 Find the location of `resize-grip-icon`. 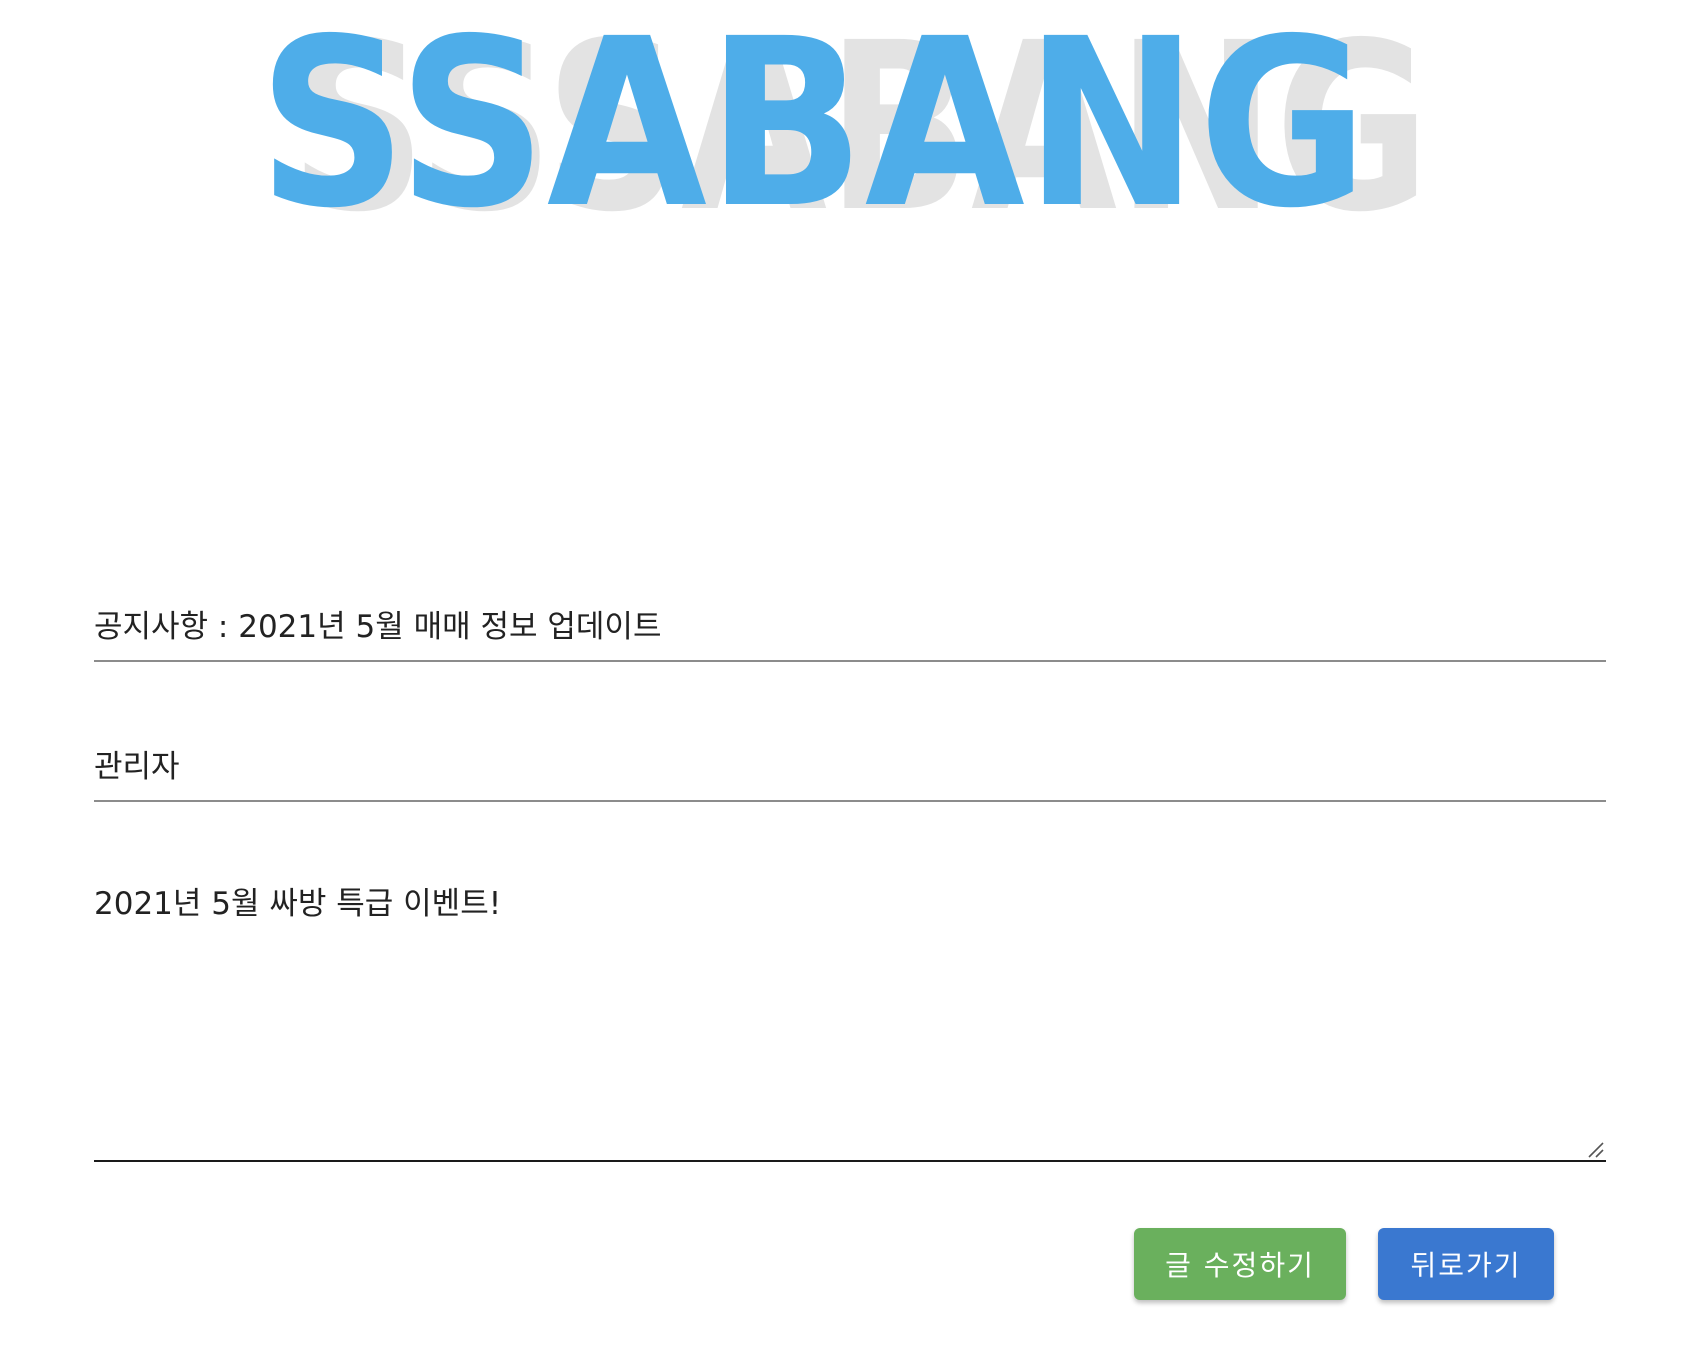

resize-grip-icon is located at coordinates (1595, 1149).